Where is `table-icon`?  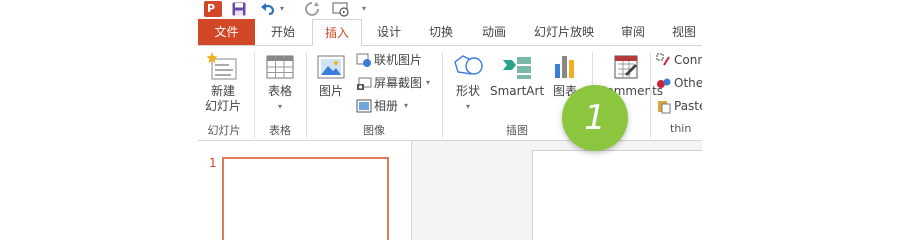
table-icon is located at coordinates (280, 67).